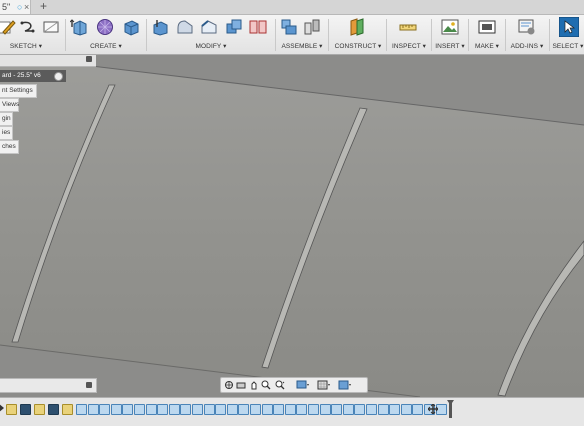 The width and height of the screenshot is (584, 426). What do you see at coordinates (229, 385) in the screenshot?
I see `orbit-icon` at bounding box center [229, 385].